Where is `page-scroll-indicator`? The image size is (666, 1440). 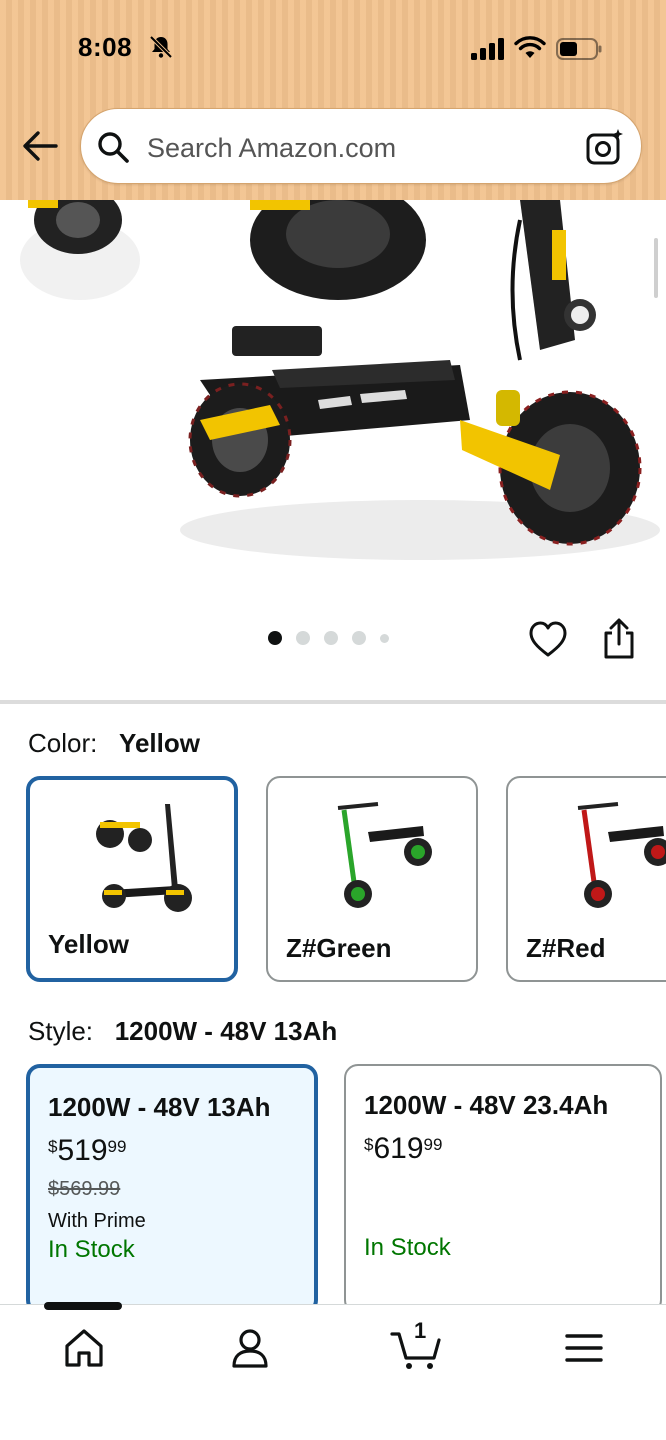
page-scroll-indicator is located at coordinates (656, 268).